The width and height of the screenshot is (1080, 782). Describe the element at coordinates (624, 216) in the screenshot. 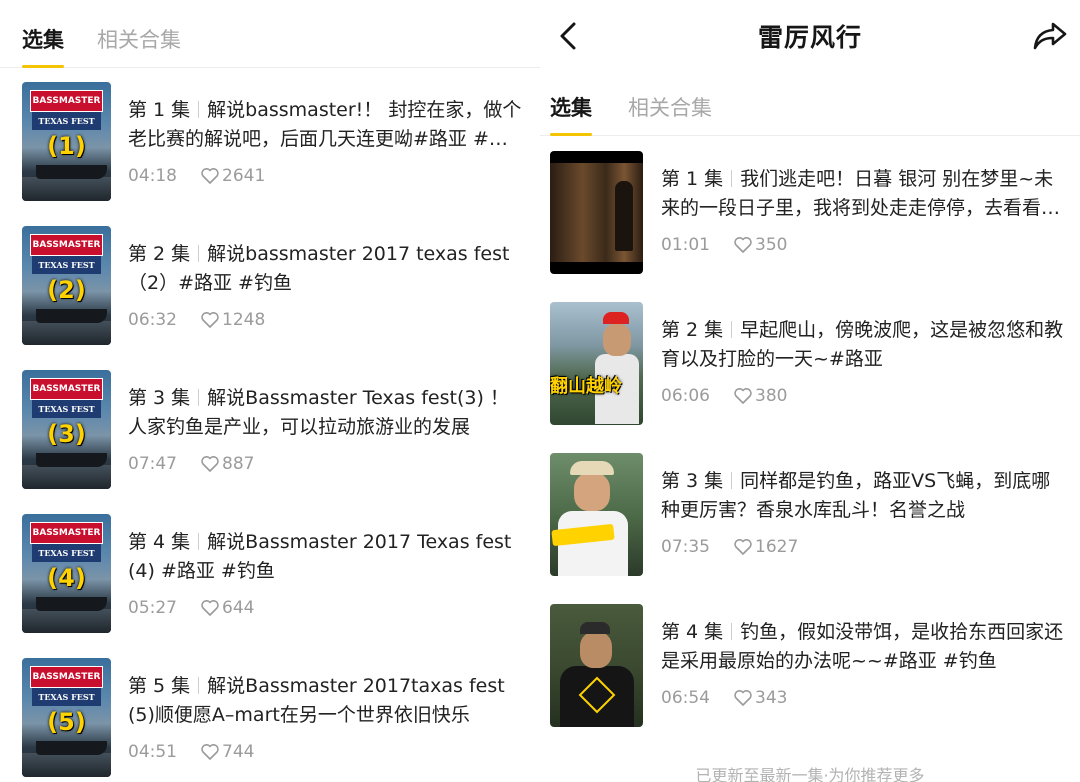

I see `person-silhouette` at that location.